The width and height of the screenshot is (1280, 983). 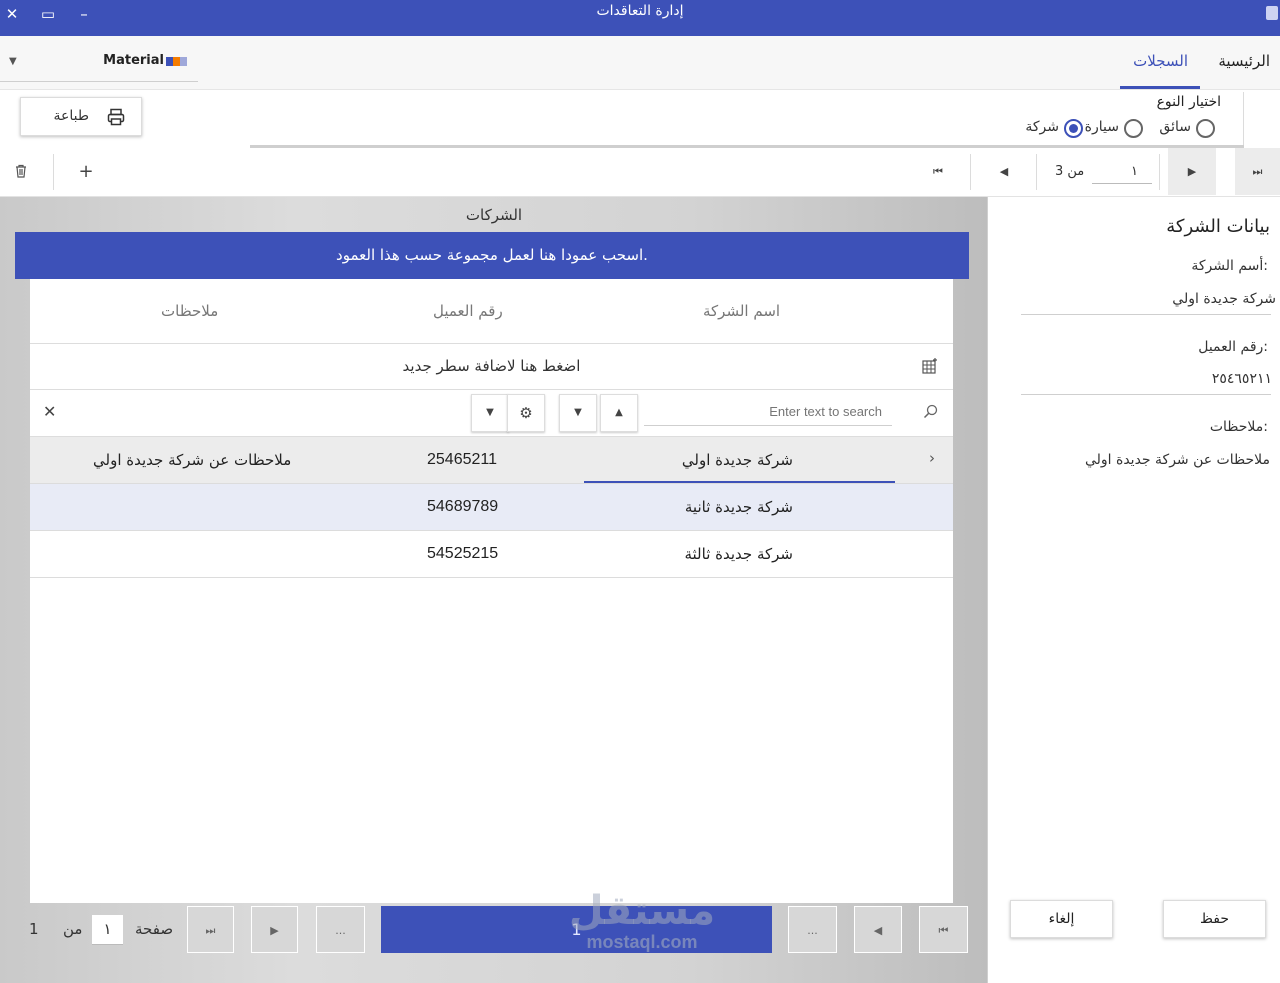 I want to click on table-row: شركة جديدة ثانية 54689789, so click(x=491, y=507).